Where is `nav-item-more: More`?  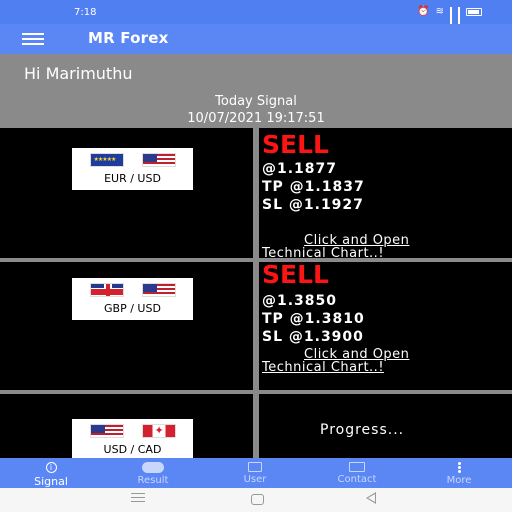 nav-item-more: More is located at coordinates (459, 473).